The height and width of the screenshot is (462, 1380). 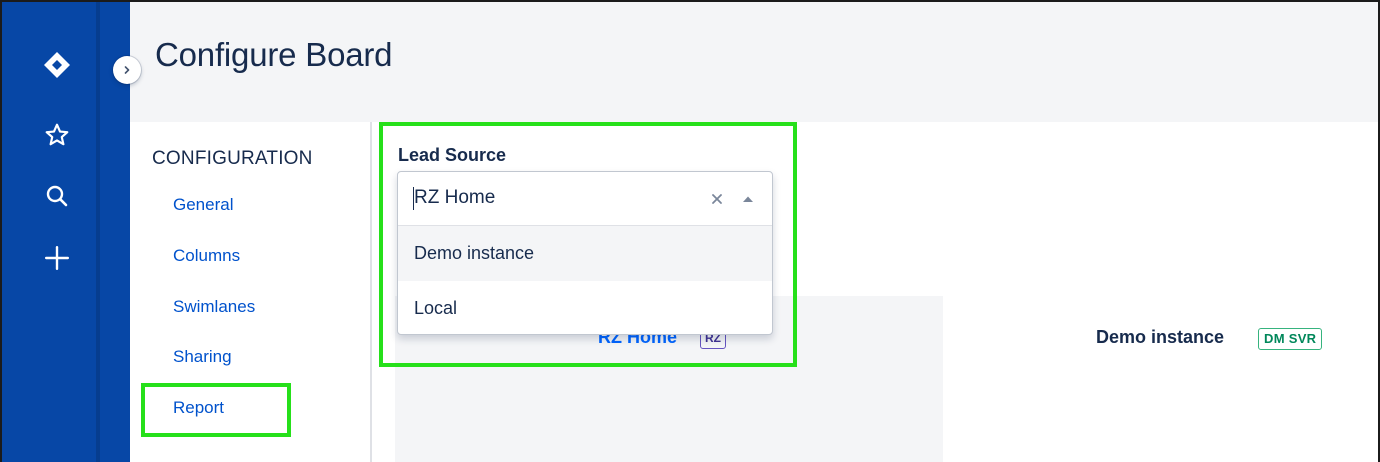 What do you see at coordinates (214, 307) in the screenshot?
I see `nav-item-swimlanes: Swimlanes` at bounding box center [214, 307].